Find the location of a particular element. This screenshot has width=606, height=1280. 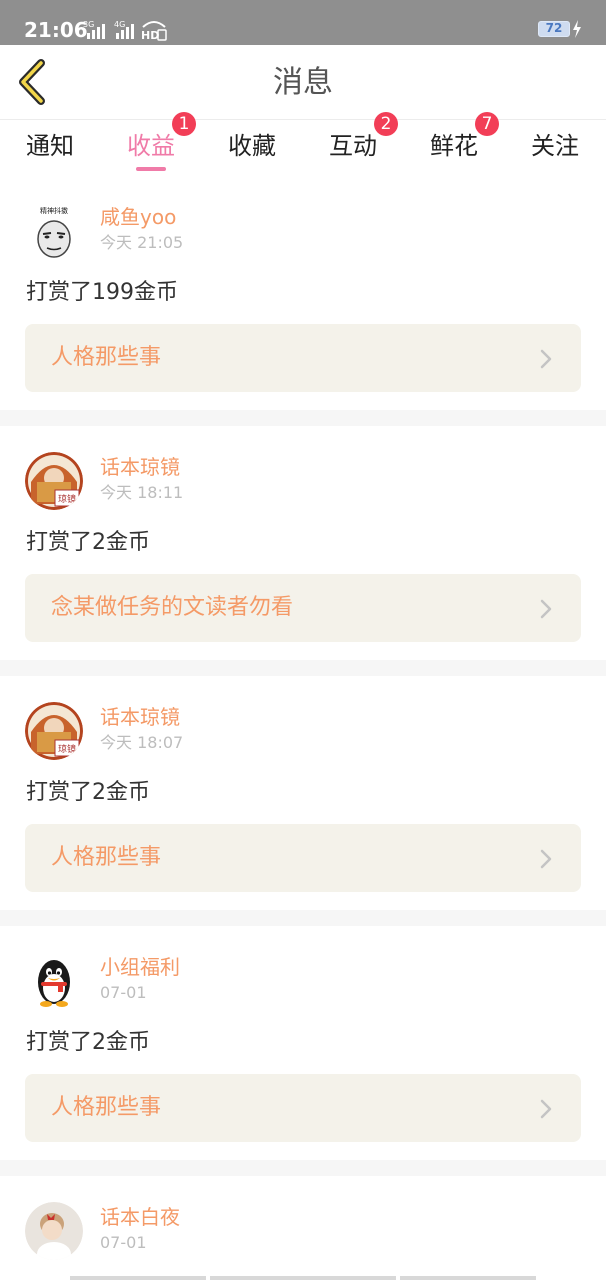

tab-badge-interactions: 2 is located at coordinates (386, 124).